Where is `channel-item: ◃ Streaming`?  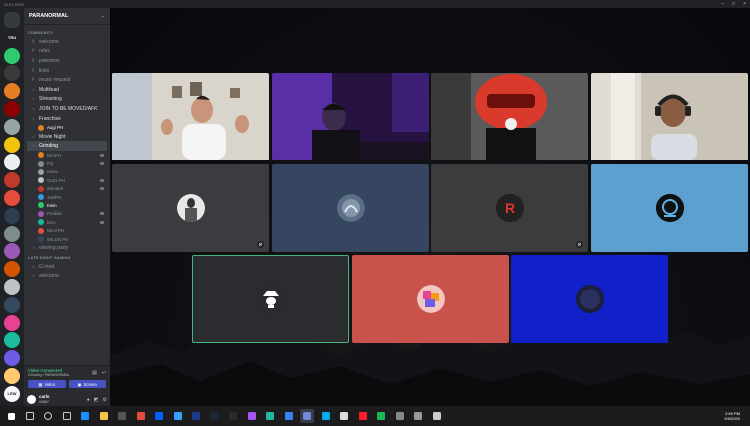
channel-item: ◃ Streaming is located at coordinates (67, 100).